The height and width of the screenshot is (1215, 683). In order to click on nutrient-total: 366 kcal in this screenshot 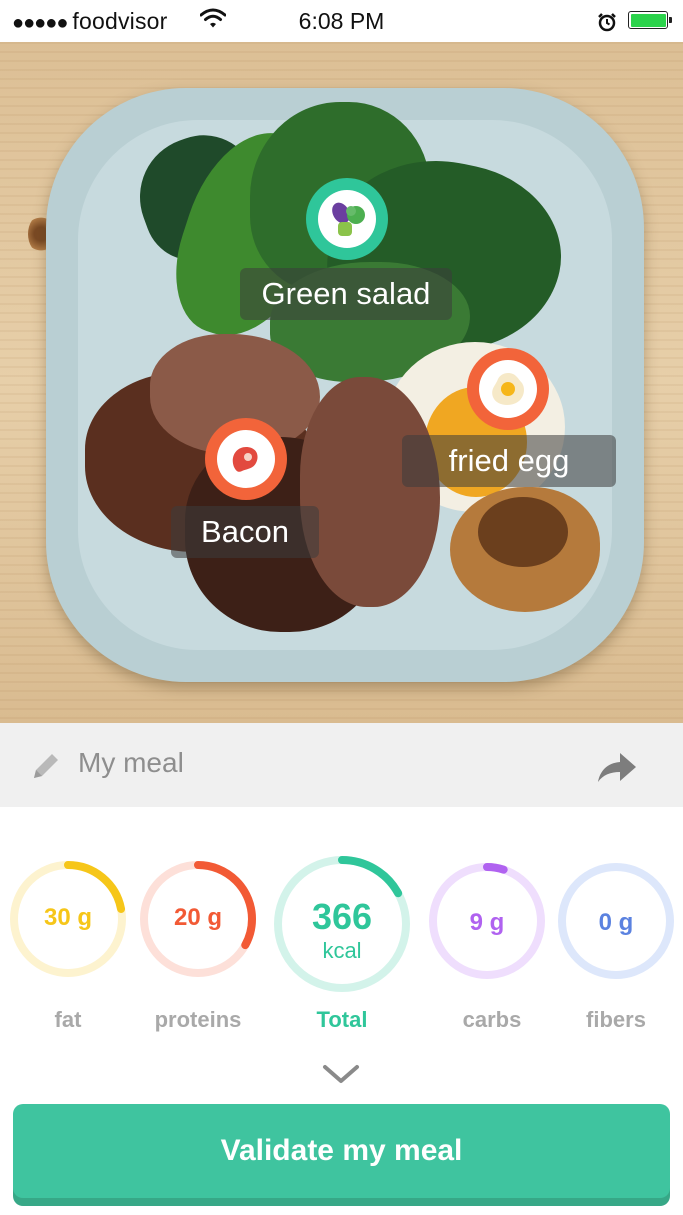, I will do `click(342, 924)`.